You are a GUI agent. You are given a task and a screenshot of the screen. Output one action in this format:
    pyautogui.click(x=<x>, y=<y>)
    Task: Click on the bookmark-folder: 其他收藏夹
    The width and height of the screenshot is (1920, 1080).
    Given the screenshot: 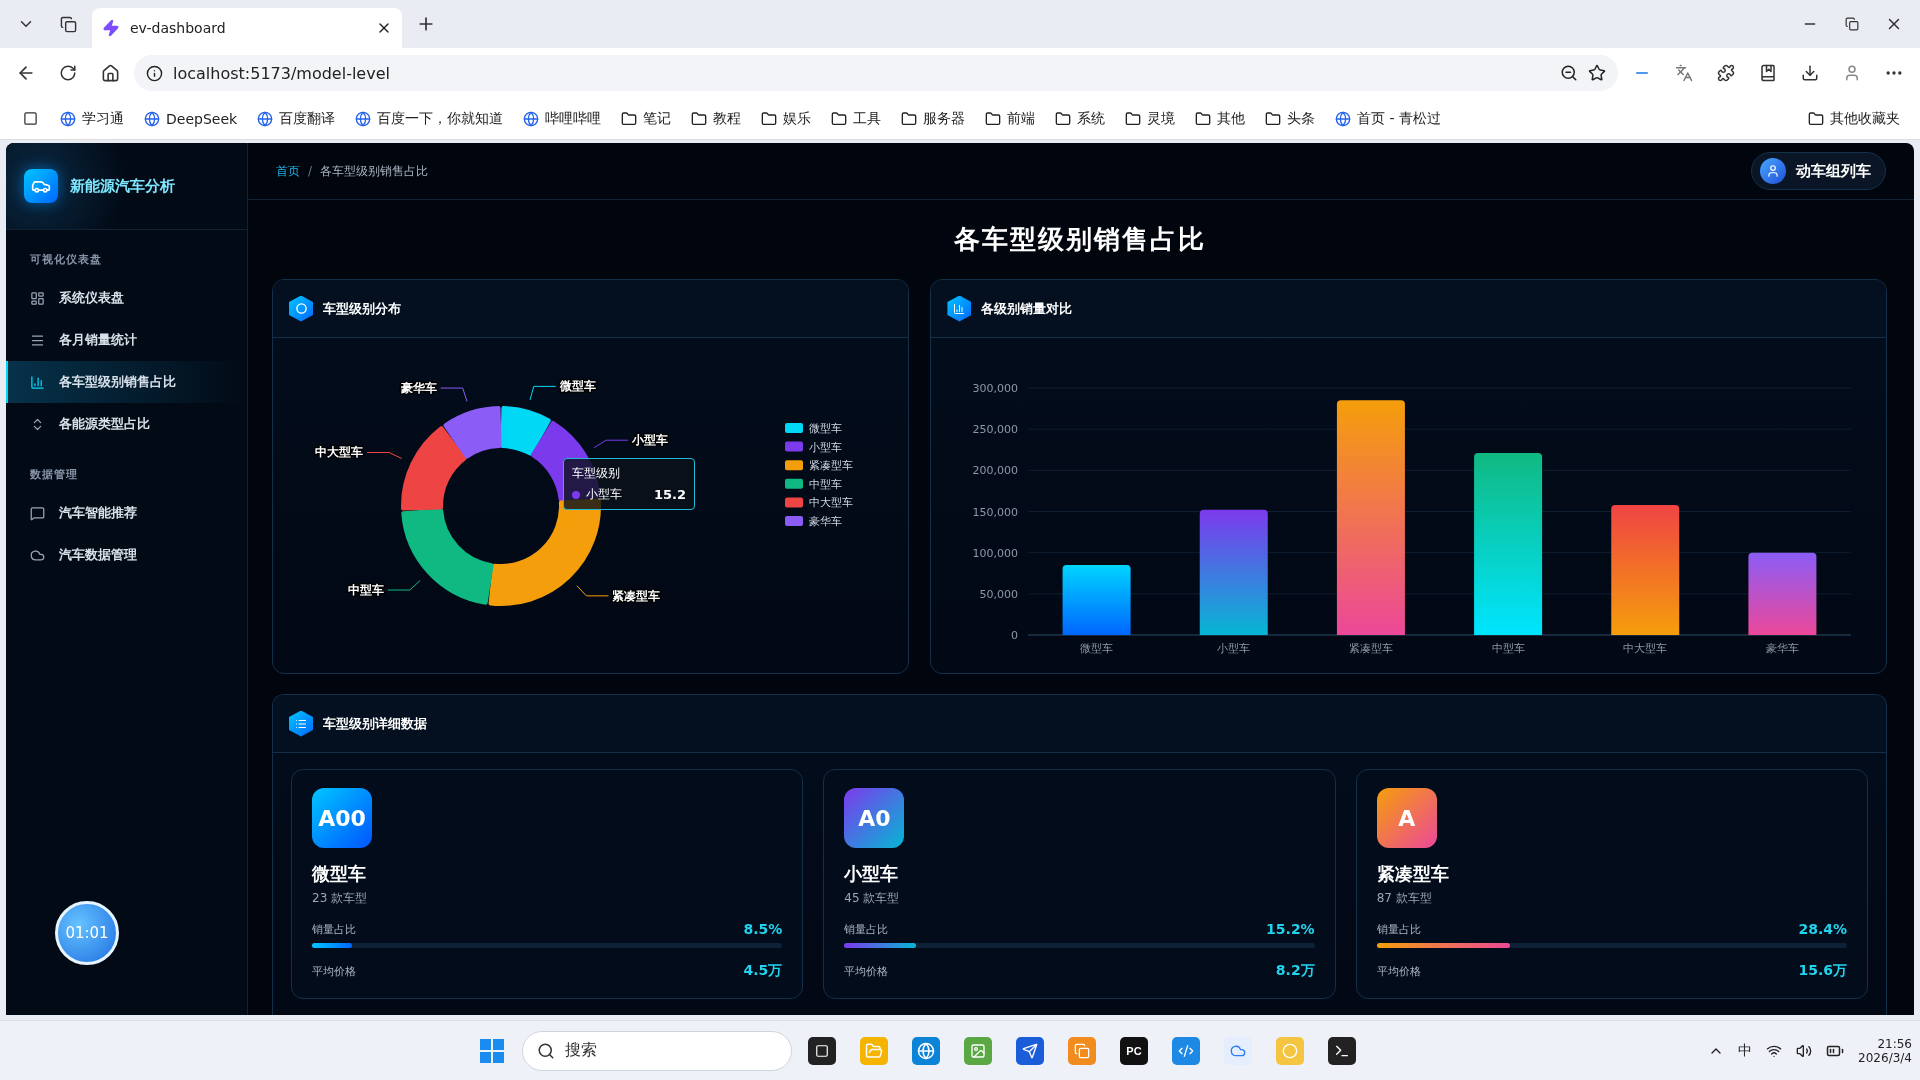 What is the action you would take?
    pyautogui.click(x=1854, y=118)
    